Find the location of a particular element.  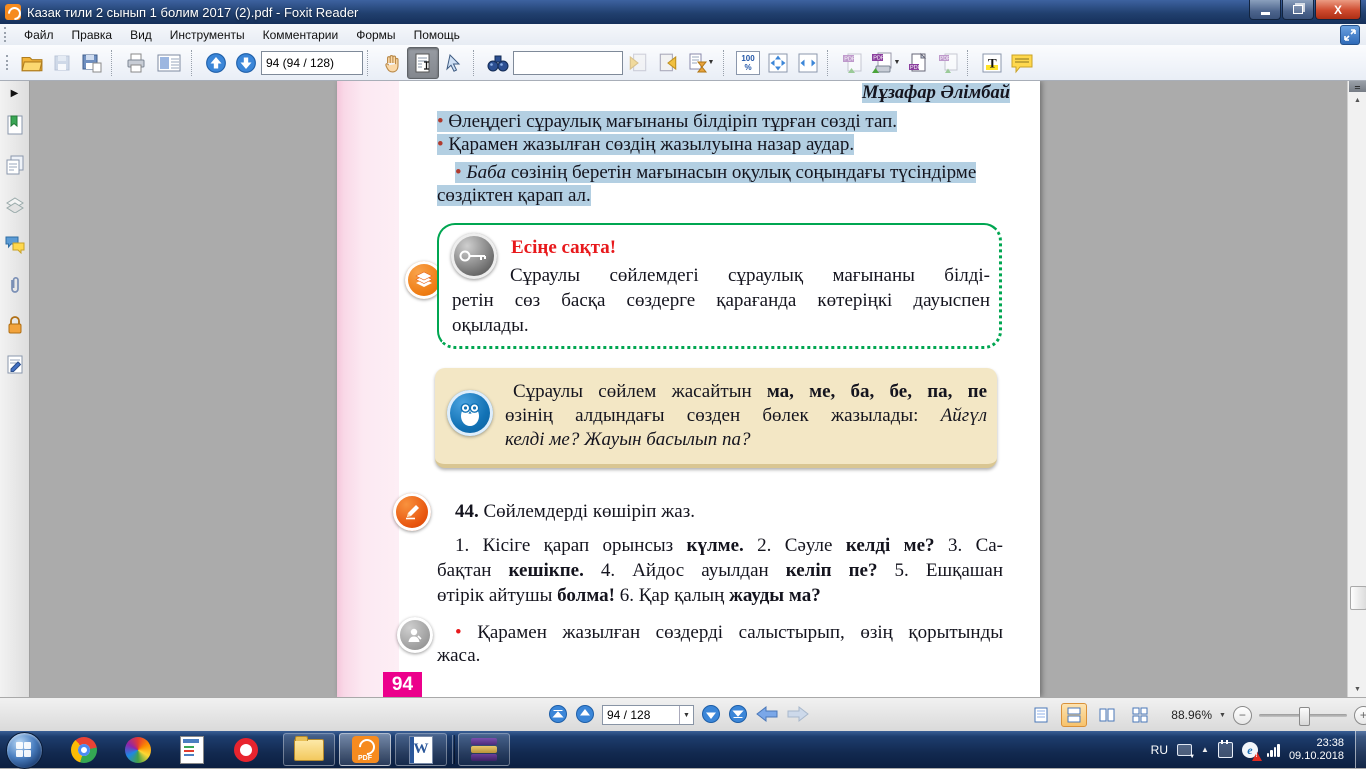

create-blank-pdf-button: PDF is located at coordinates (918, 63).